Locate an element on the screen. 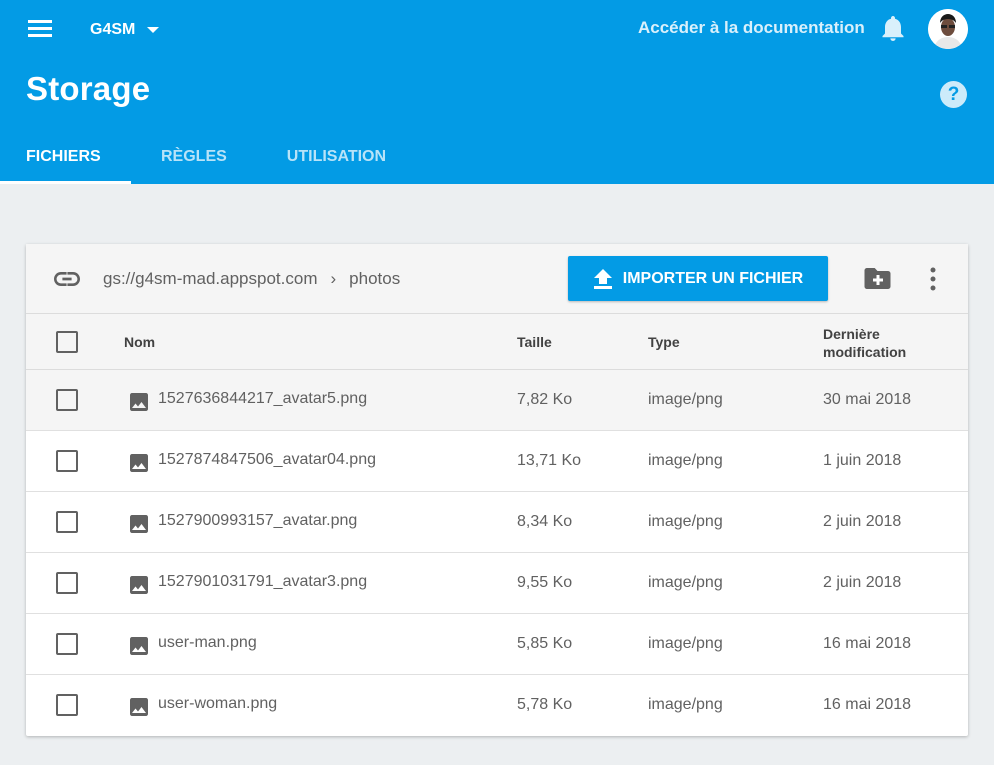 The height and width of the screenshot is (765, 994). tab-bar: FICHIERS RÈGLES UTILISATION is located at coordinates (208, 157).